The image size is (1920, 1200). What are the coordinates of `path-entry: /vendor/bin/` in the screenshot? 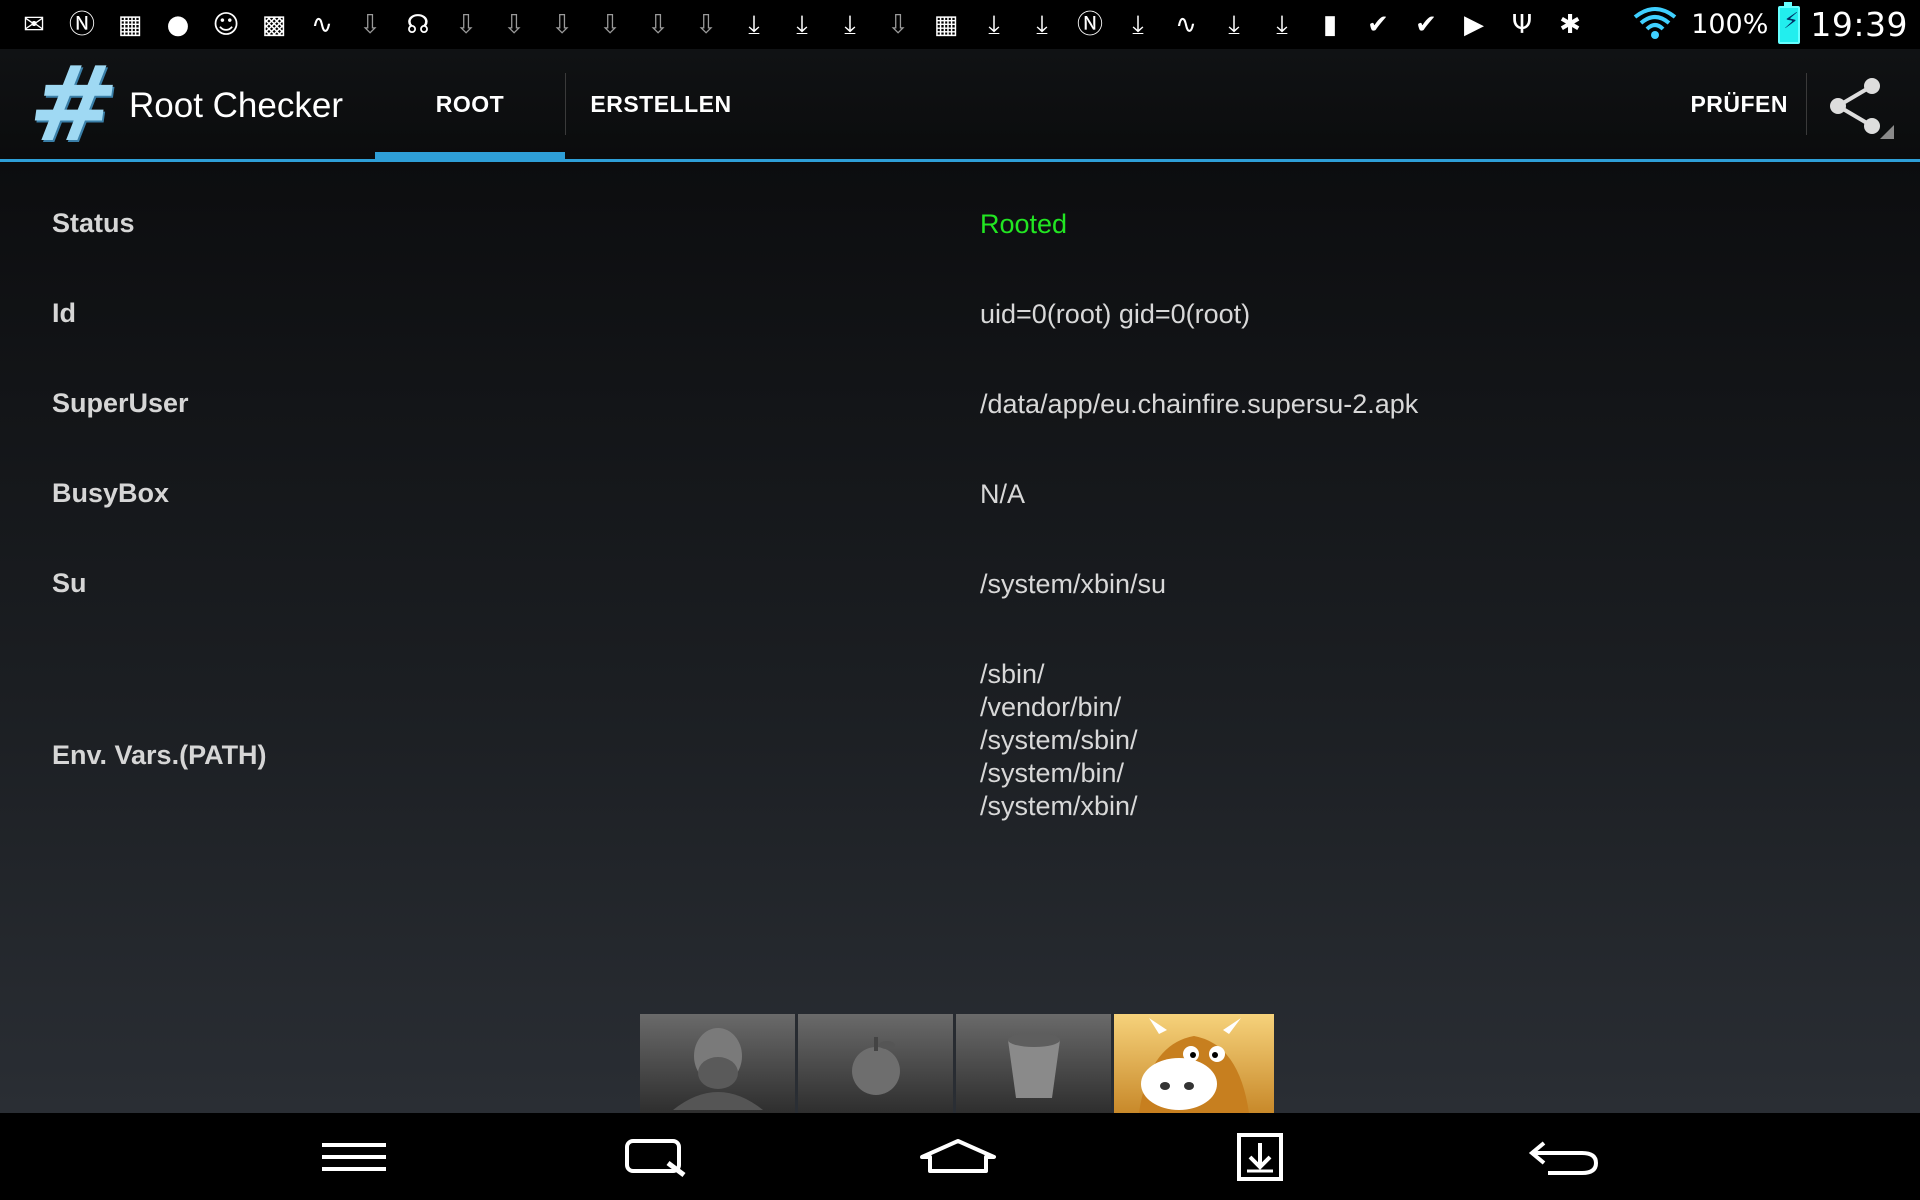 It's located at (1051, 707).